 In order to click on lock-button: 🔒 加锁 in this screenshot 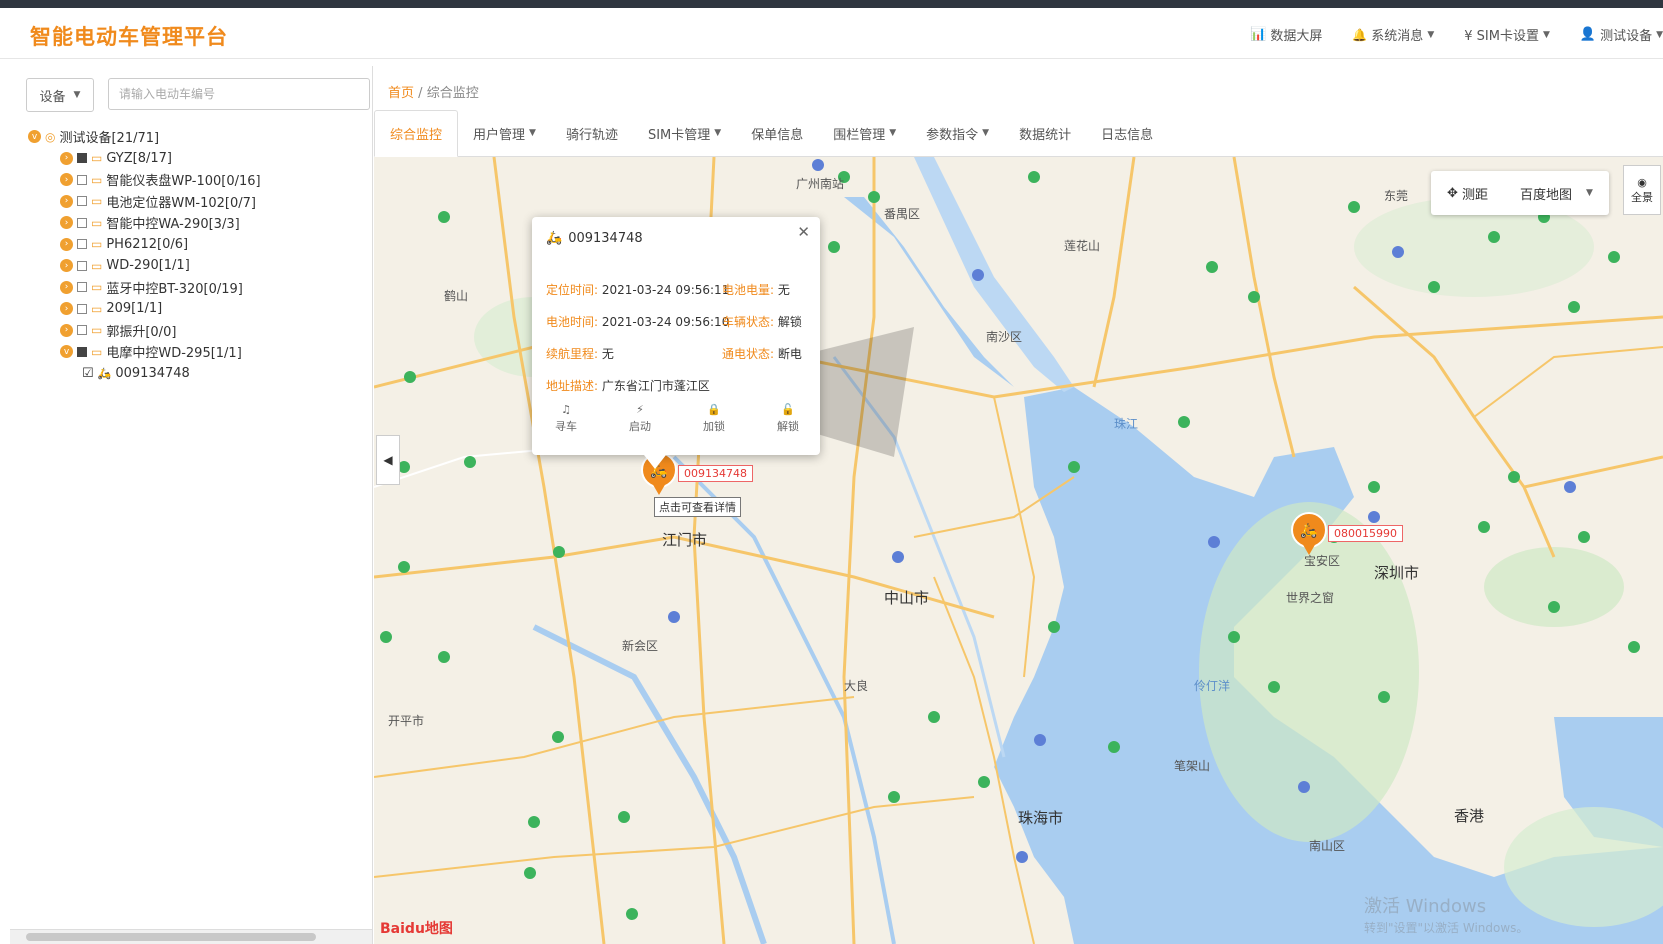, I will do `click(714, 418)`.